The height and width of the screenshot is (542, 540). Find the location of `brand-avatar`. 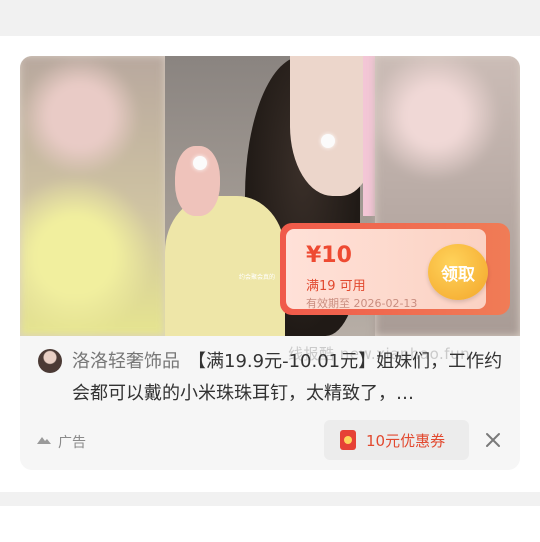

brand-avatar is located at coordinates (50, 361).